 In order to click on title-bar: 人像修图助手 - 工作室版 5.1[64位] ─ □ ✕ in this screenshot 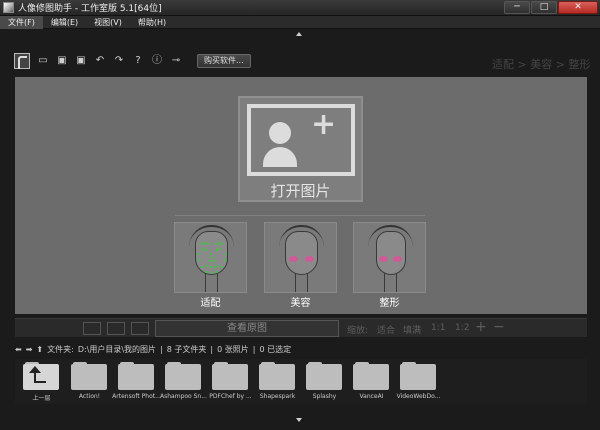, I will do `click(300, 8)`.